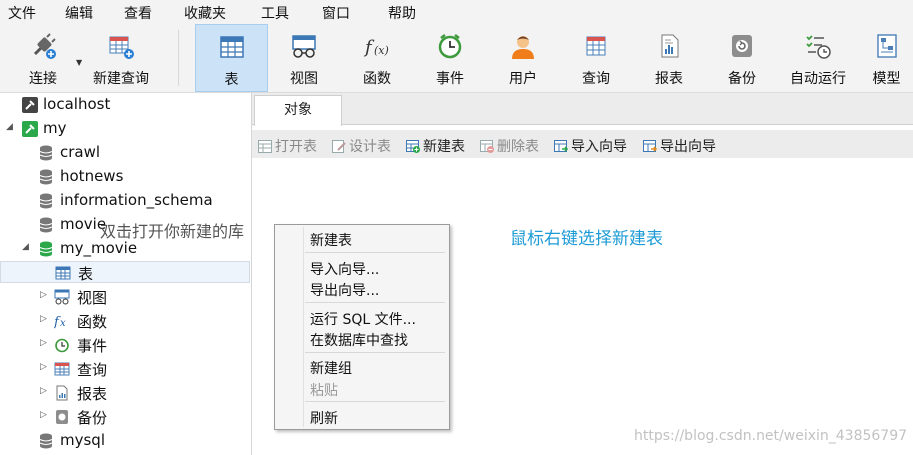 The height and width of the screenshot is (455, 913). What do you see at coordinates (86, 274) in the screenshot?
I see `tree-item-label: 表` at bounding box center [86, 274].